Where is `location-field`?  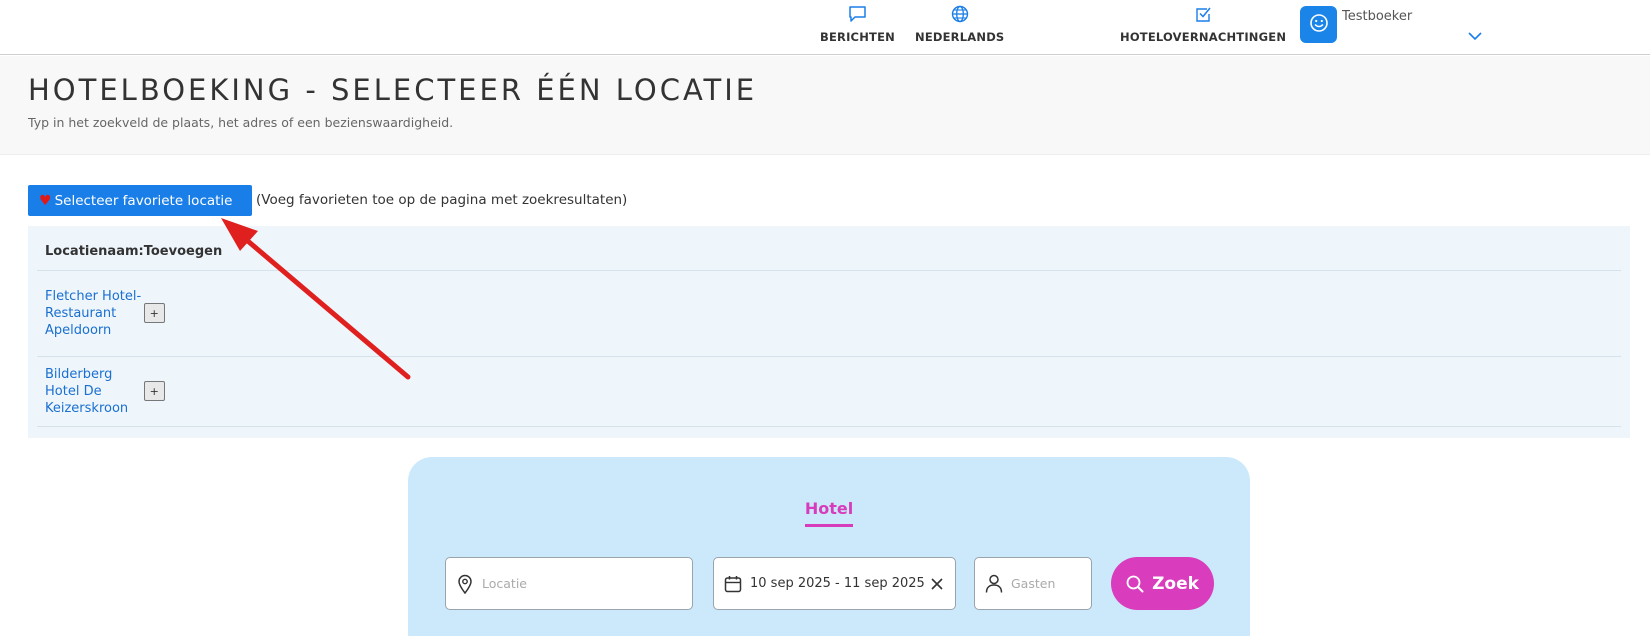
location-field is located at coordinates (569, 583).